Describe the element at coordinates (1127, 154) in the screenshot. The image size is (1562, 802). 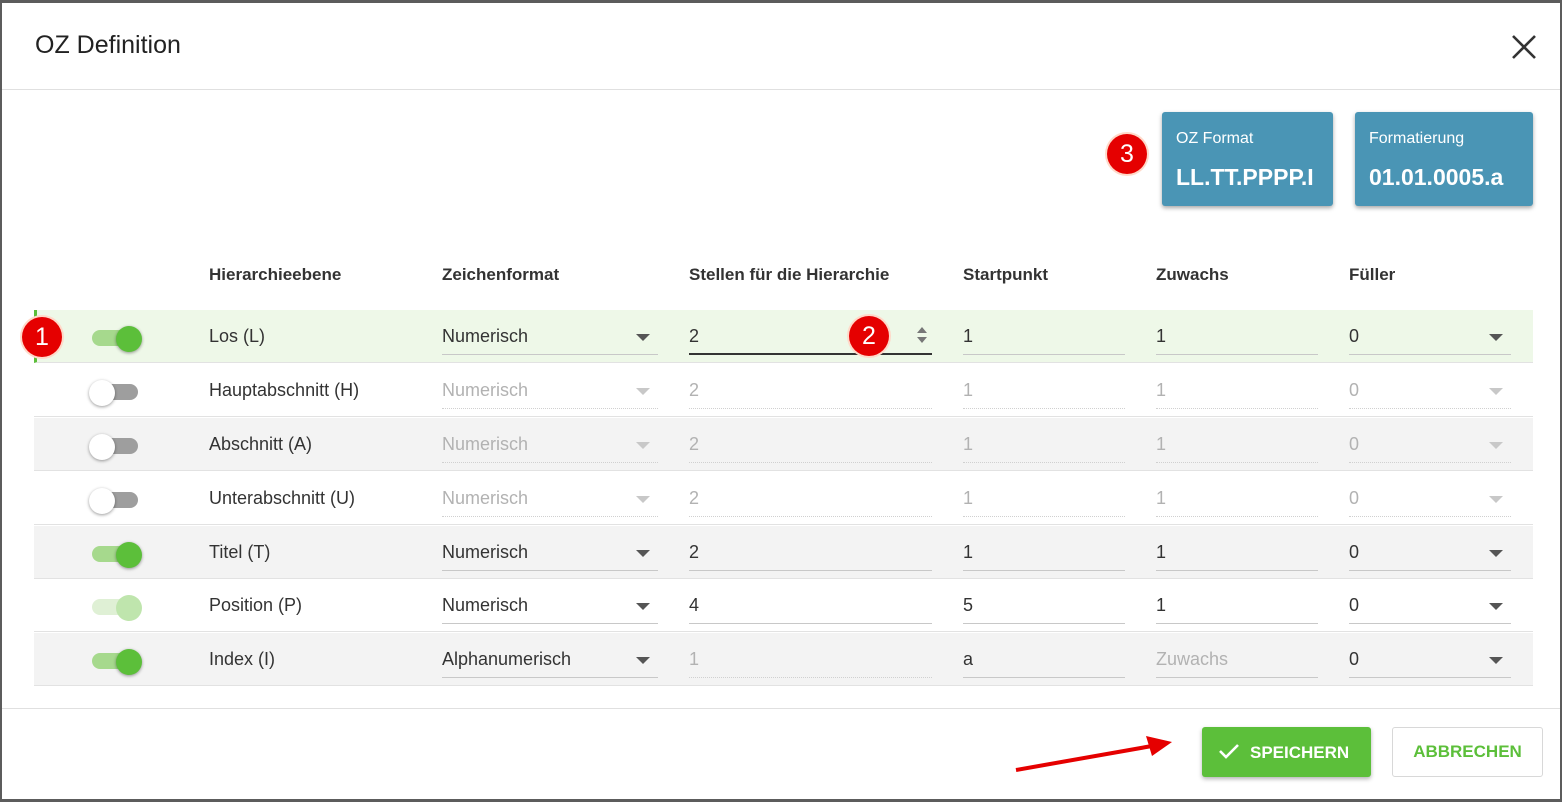
I see `annotation-badge-3: 3` at that location.